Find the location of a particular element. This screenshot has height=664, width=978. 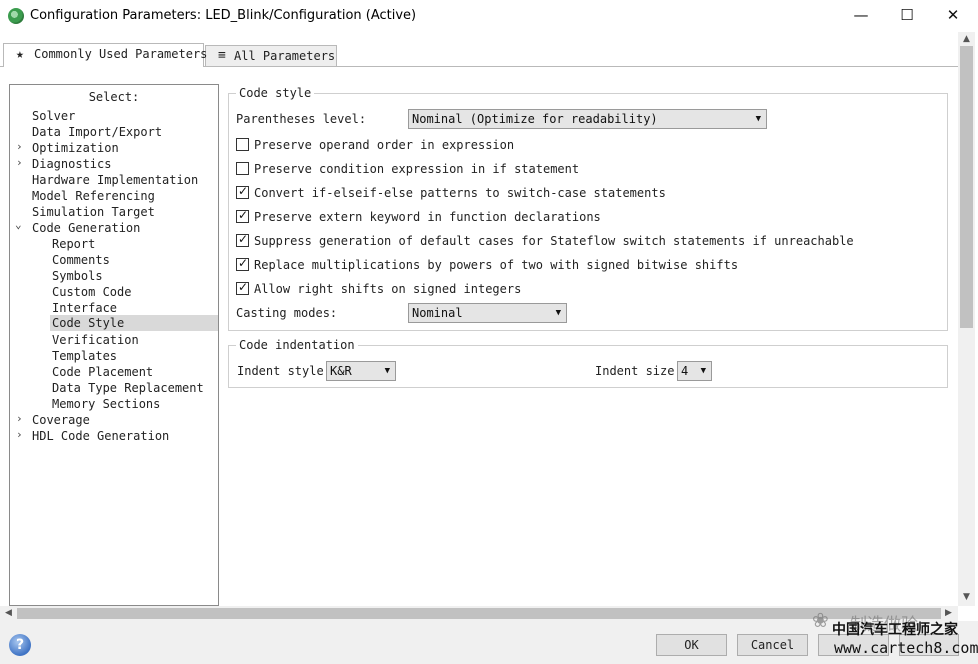

tab-commonly-used-parameters: ★ Commonly Used Parameters is located at coordinates (105, 55).